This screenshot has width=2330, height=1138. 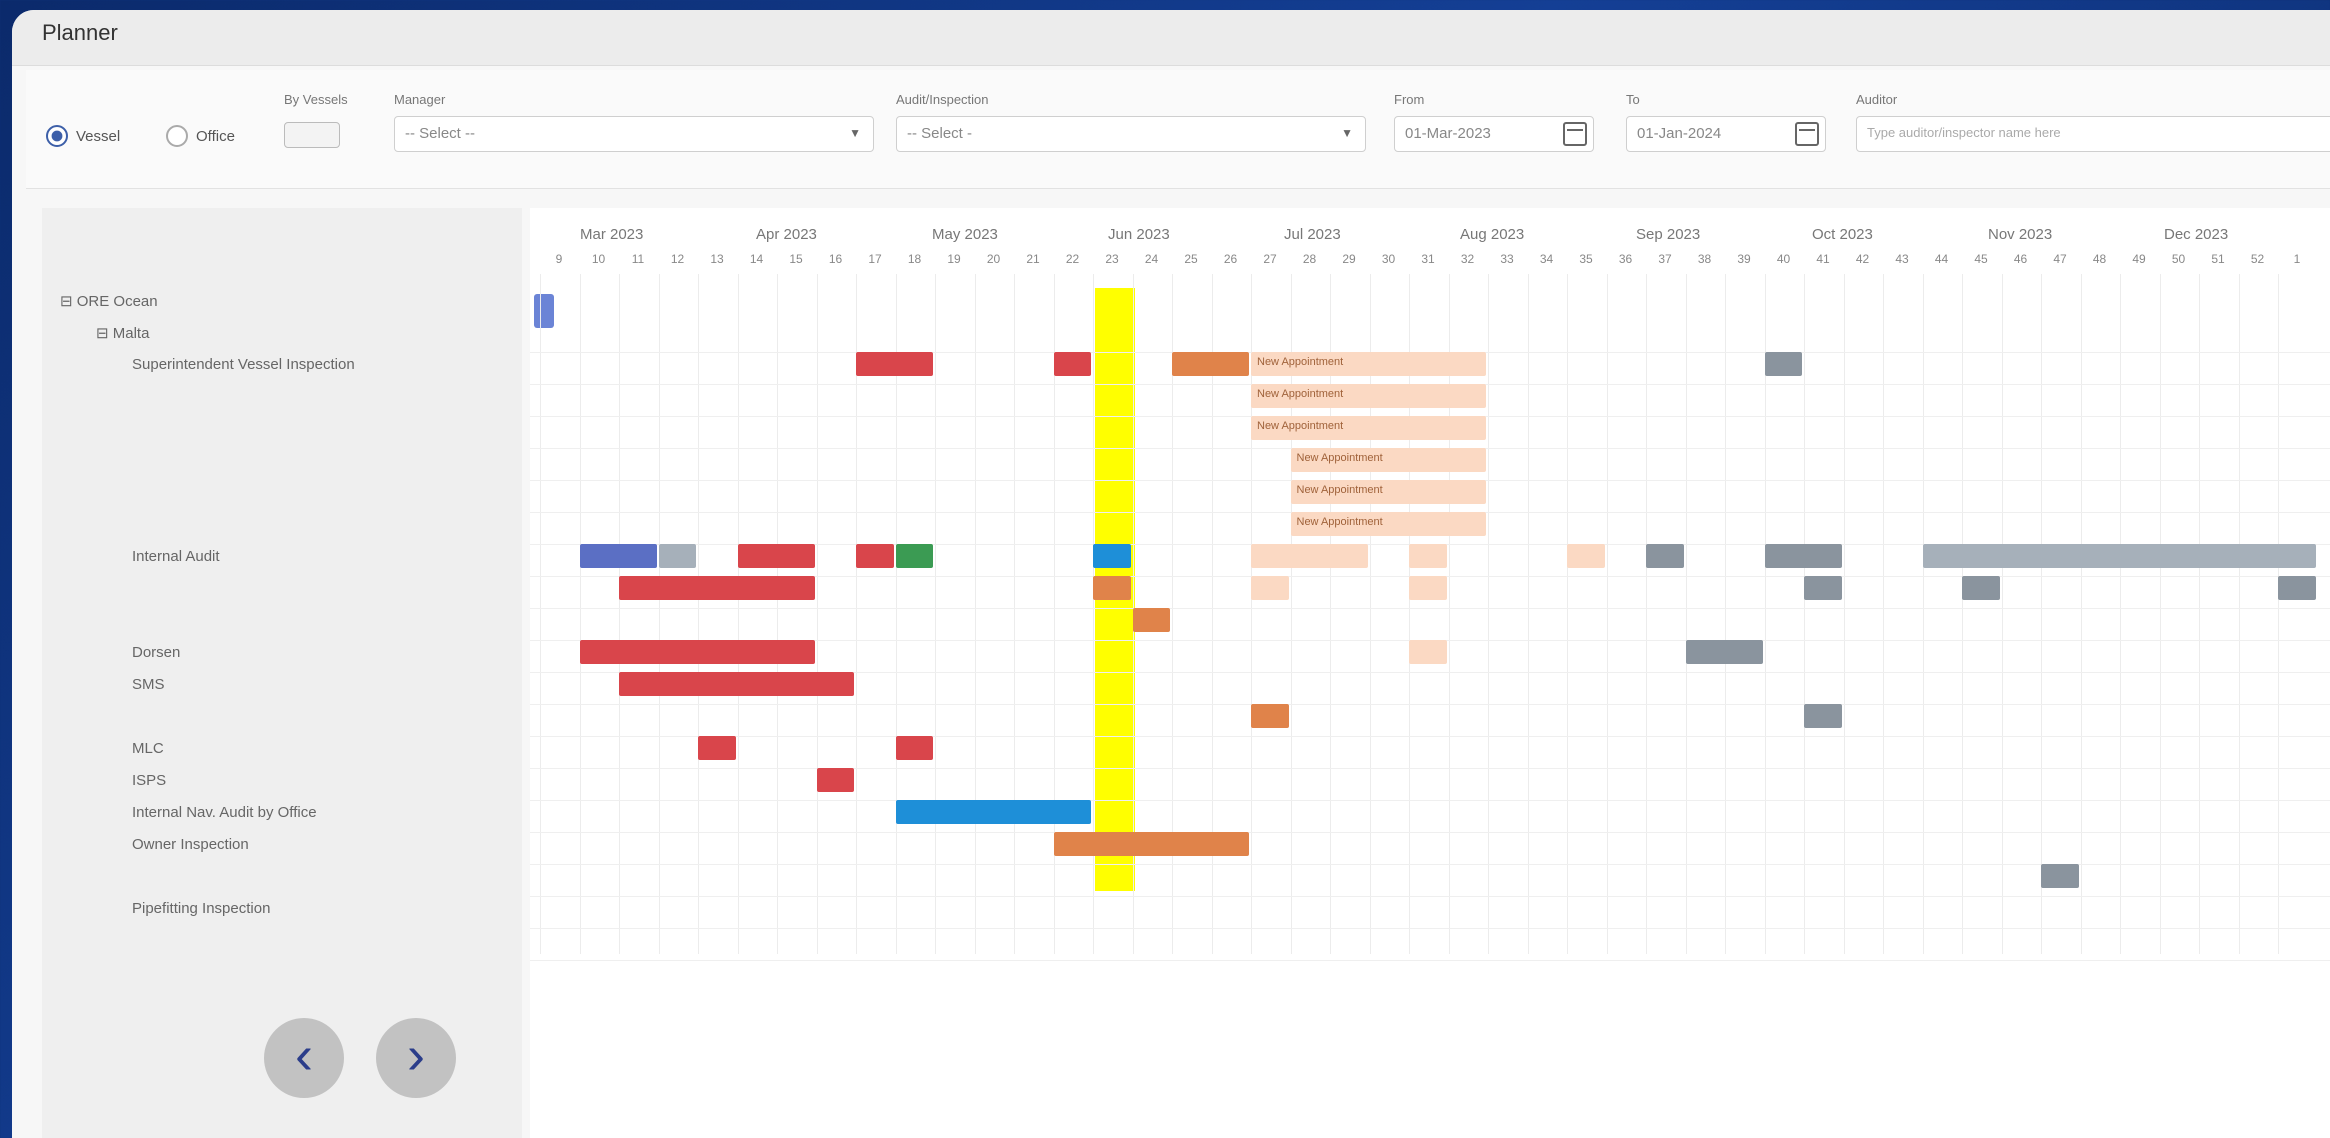 I want to click on month-label: Nov 2023, so click(x=2020, y=234).